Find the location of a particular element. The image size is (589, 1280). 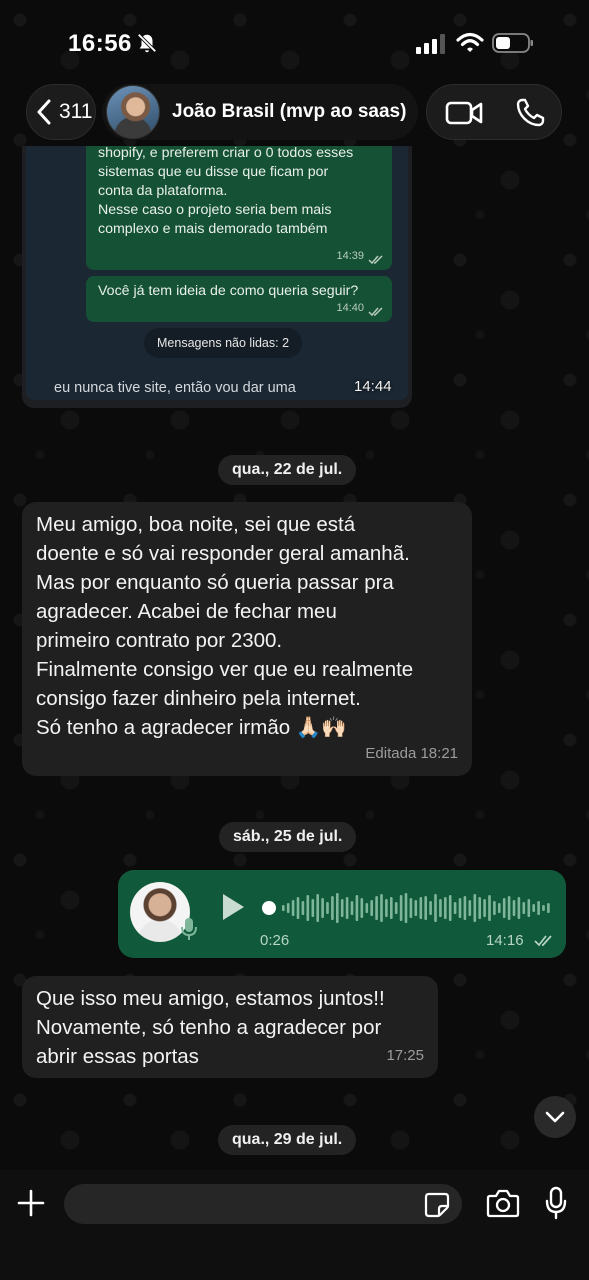

call-actions is located at coordinates (494, 112).